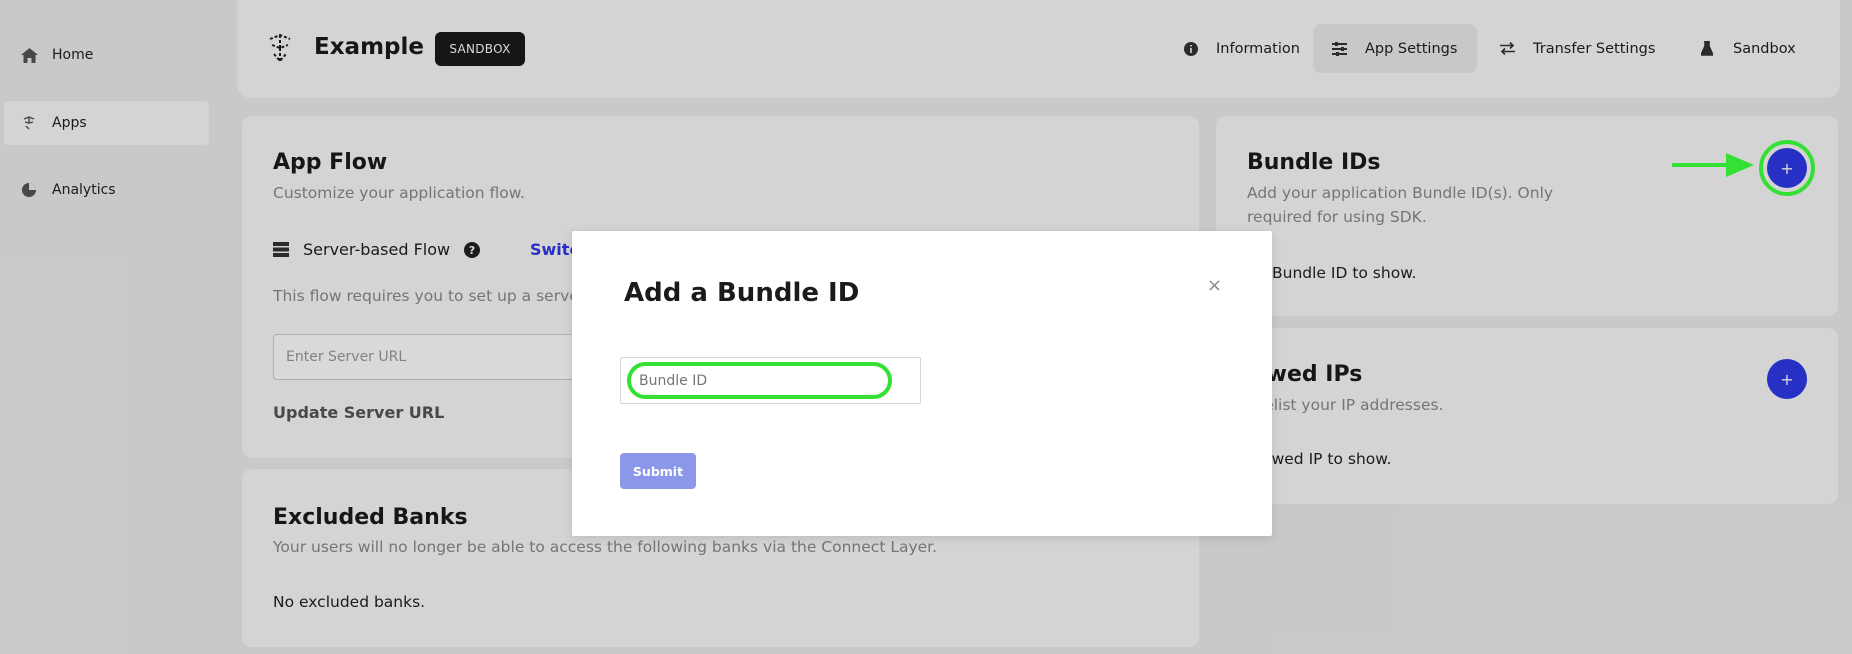 The image size is (1852, 654). I want to click on bundle-id-input, so click(759, 380).